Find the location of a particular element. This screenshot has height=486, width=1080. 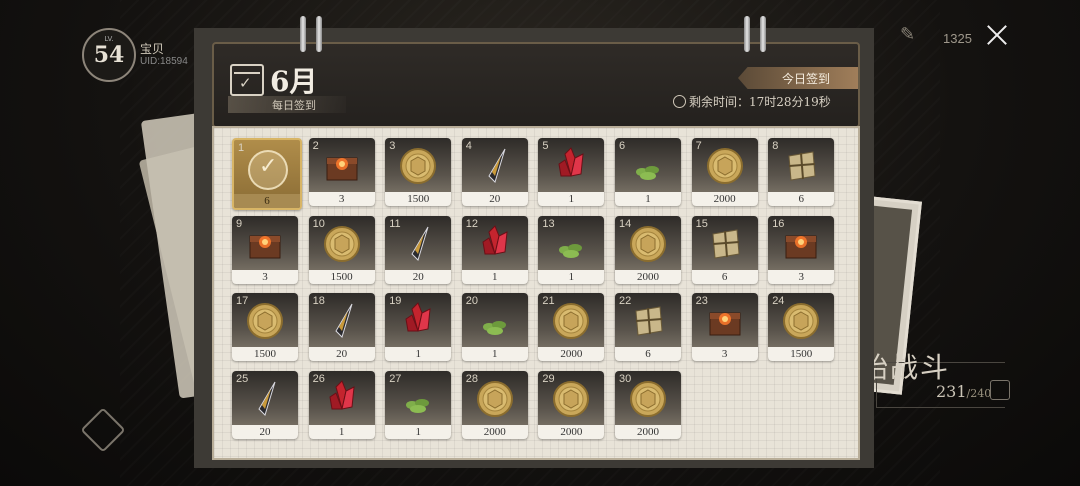

reward-cell-day-22: 22 6 is located at coordinates (648, 327).